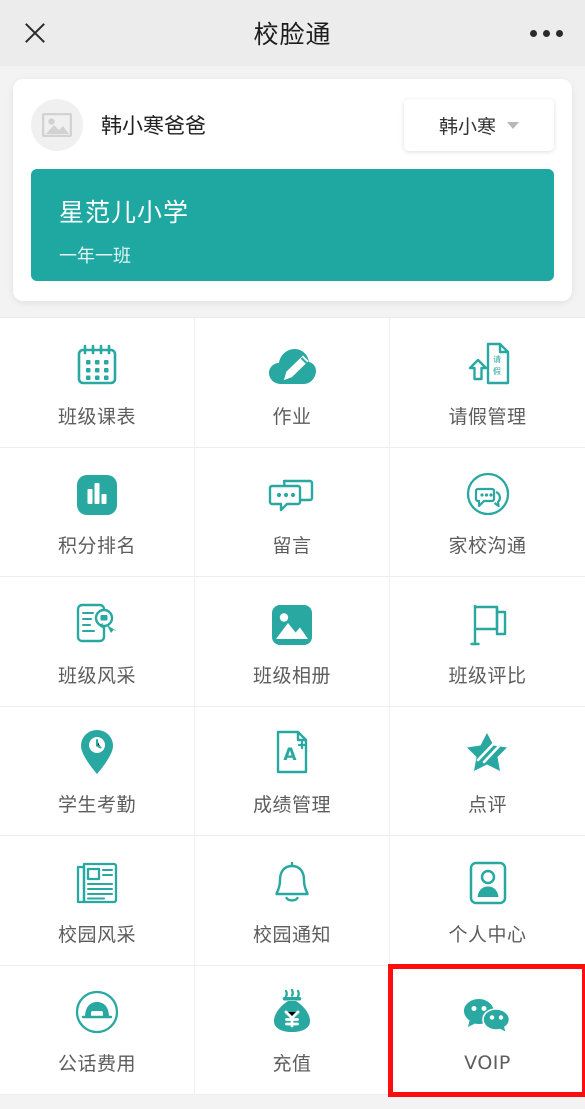  What do you see at coordinates (291, 805) in the screenshot?
I see `grid-item-label: 成绩管理` at bounding box center [291, 805].